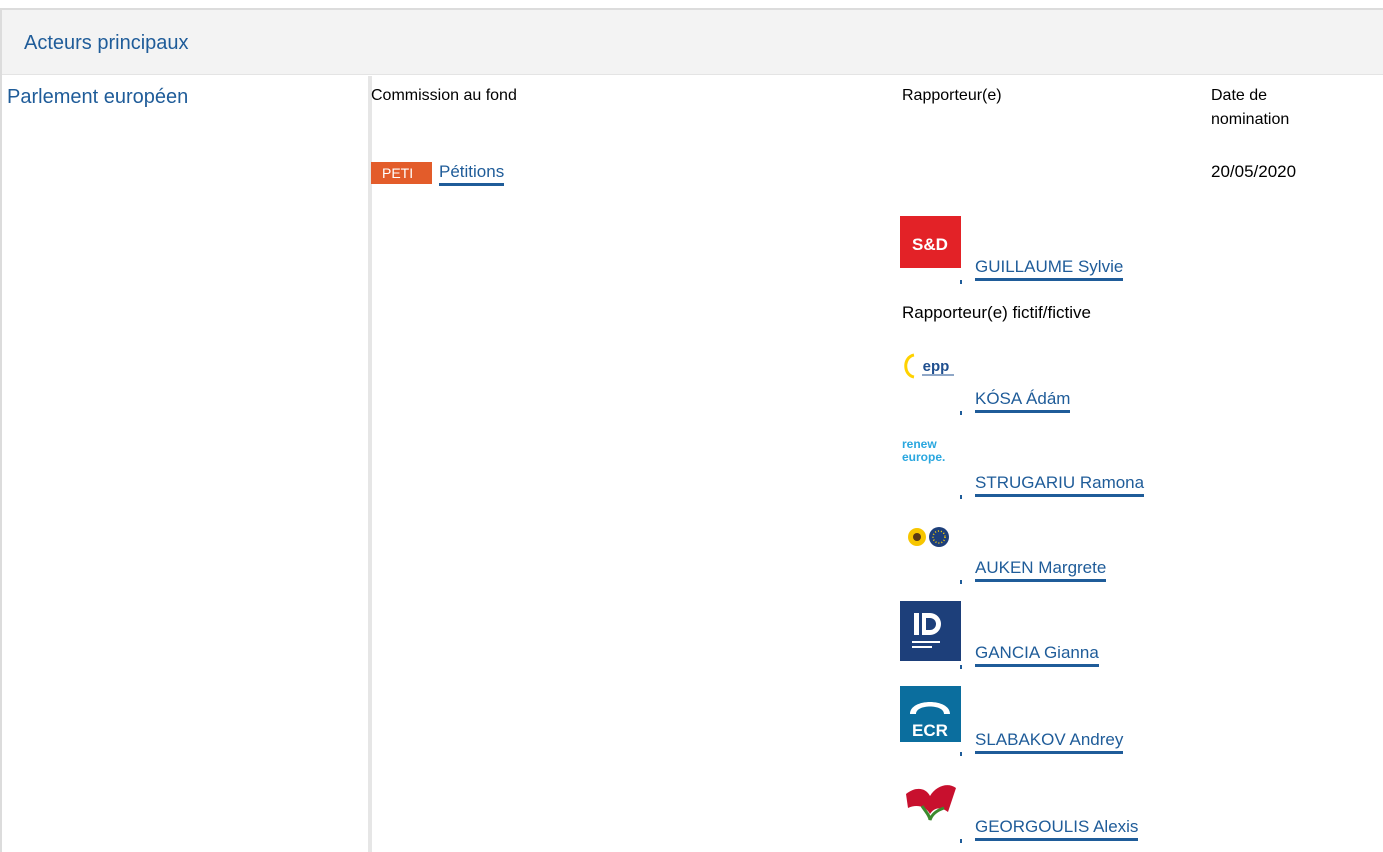  I want to click on renew-logo-line1: renew, so click(919, 444).